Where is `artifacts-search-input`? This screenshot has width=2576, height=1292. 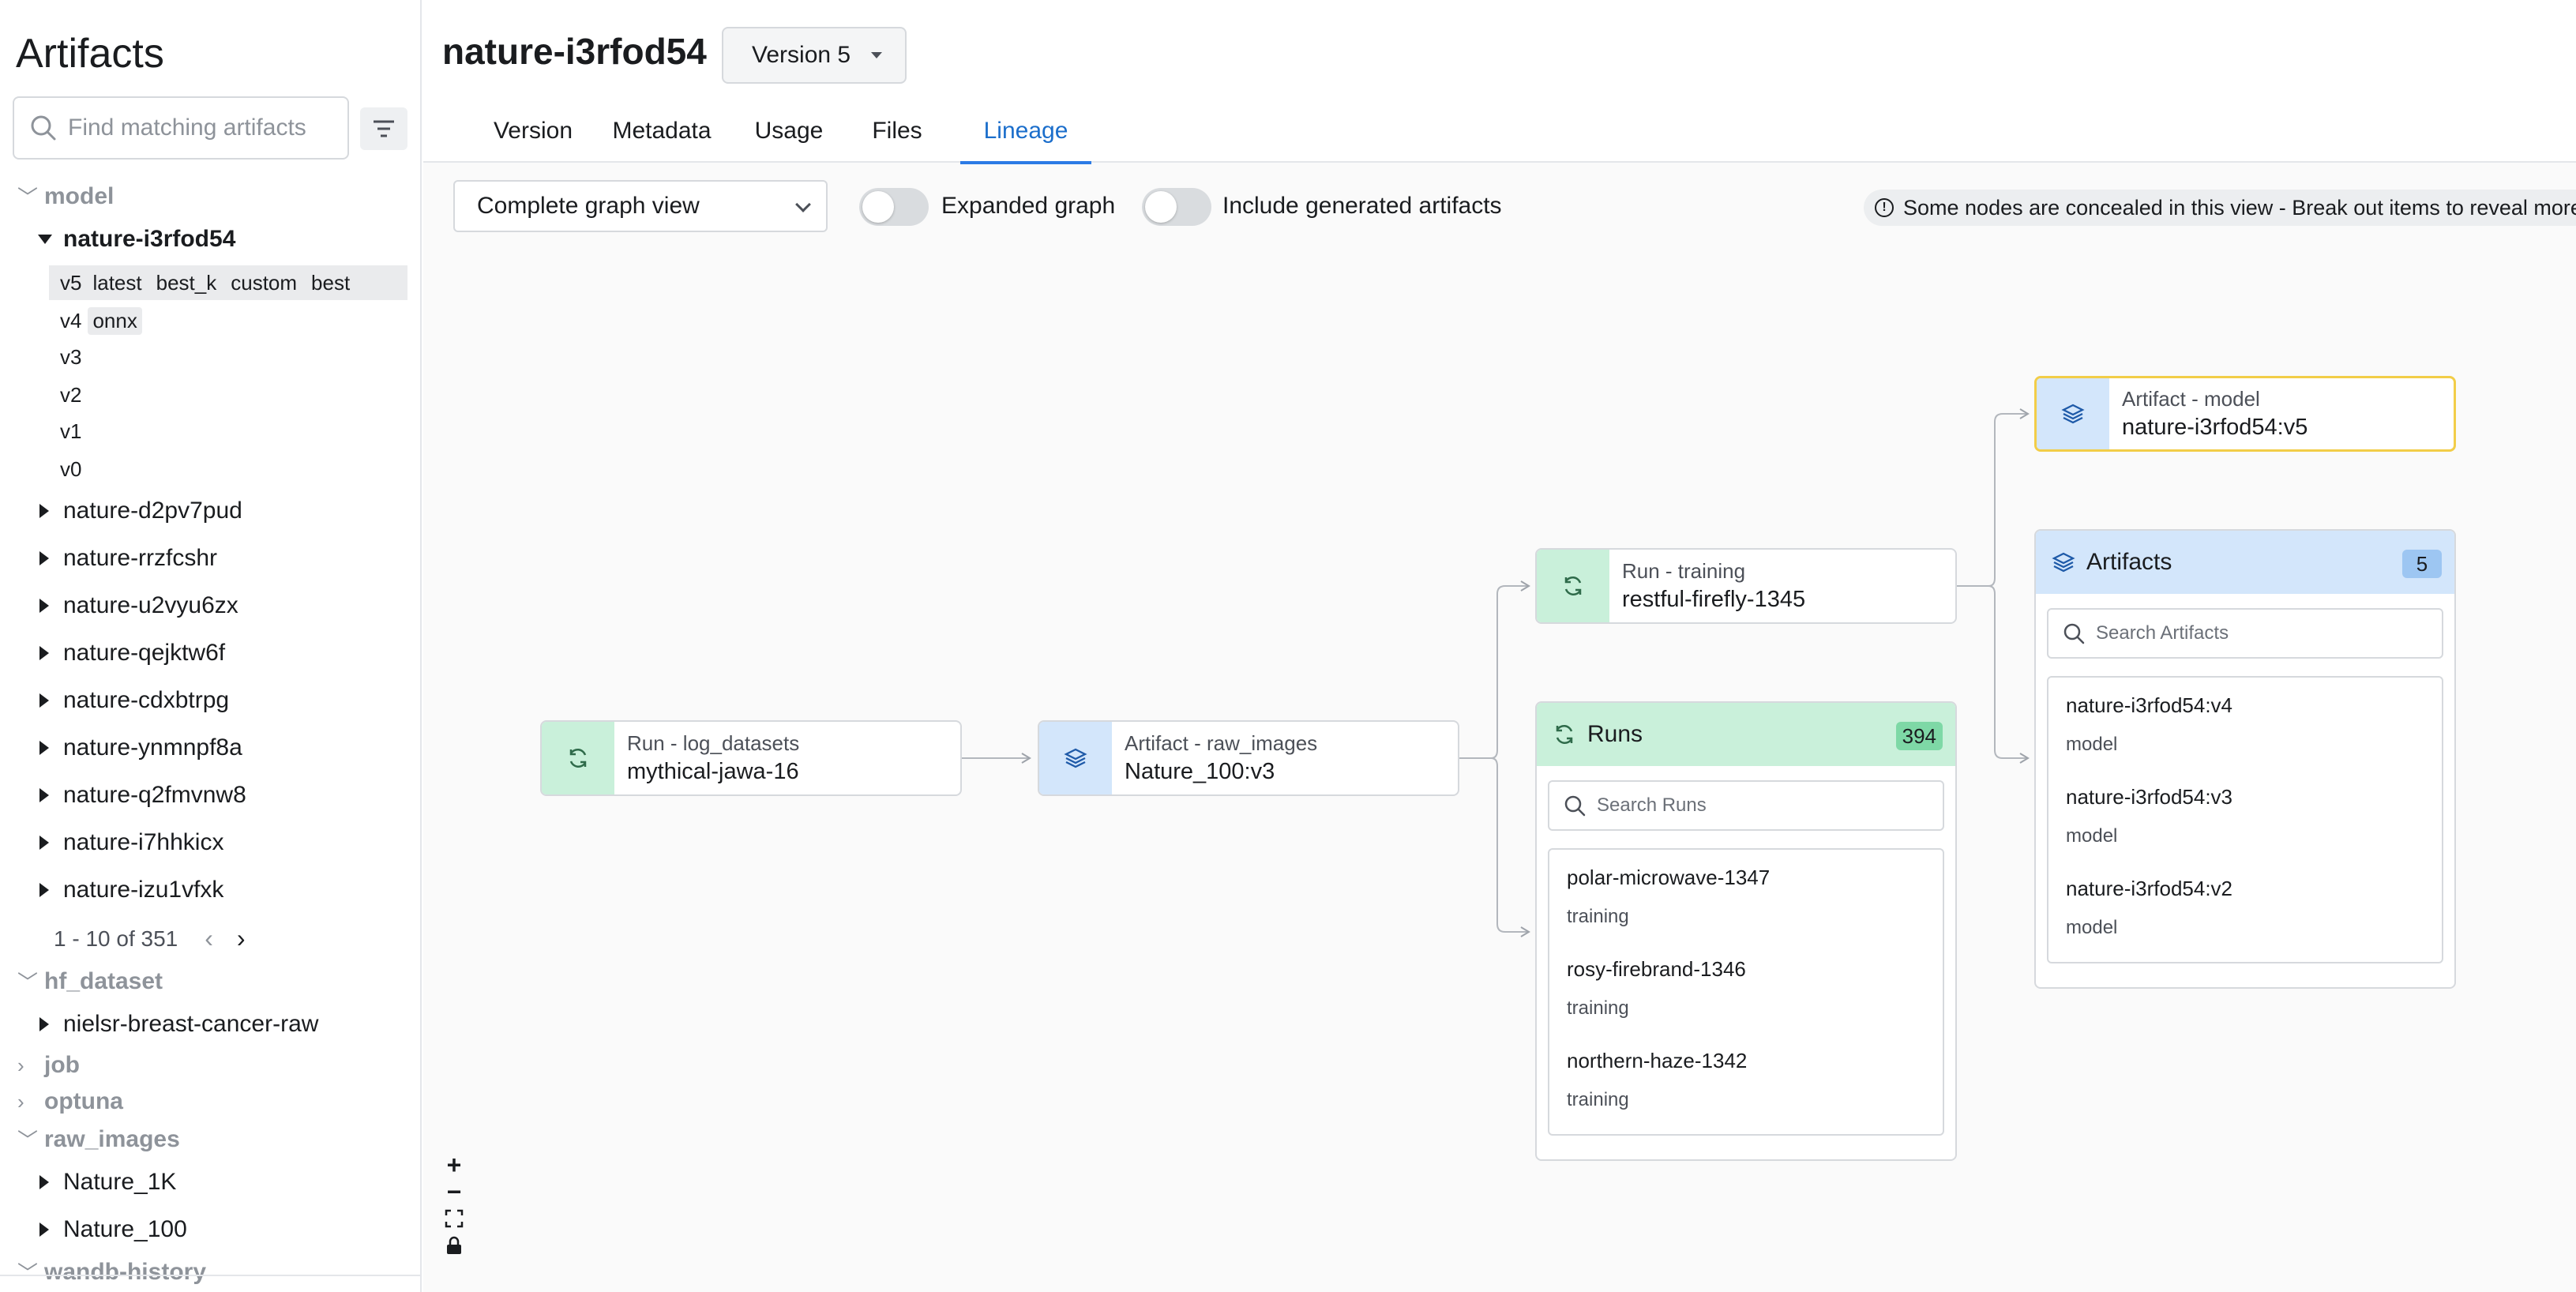
artifacts-search-input is located at coordinates (2246, 633).